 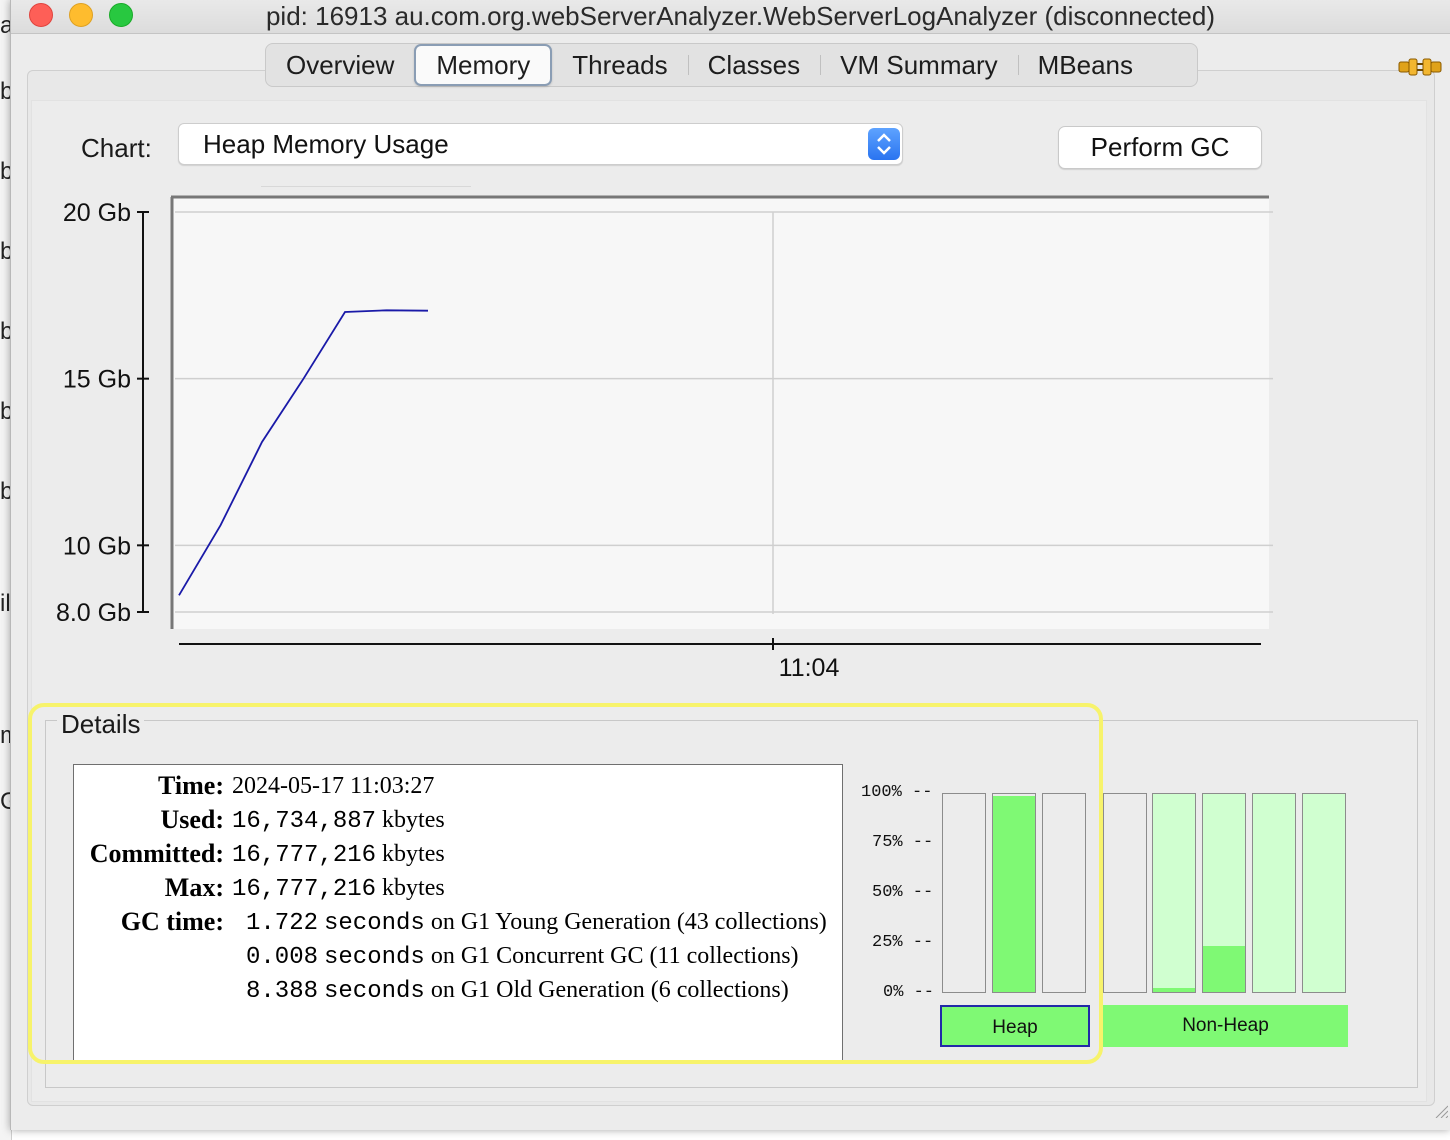 What do you see at coordinates (614, 956) in the screenshot?
I see `gc-description: on G1 Concurrent GC (11 collections)` at bounding box center [614, 956].